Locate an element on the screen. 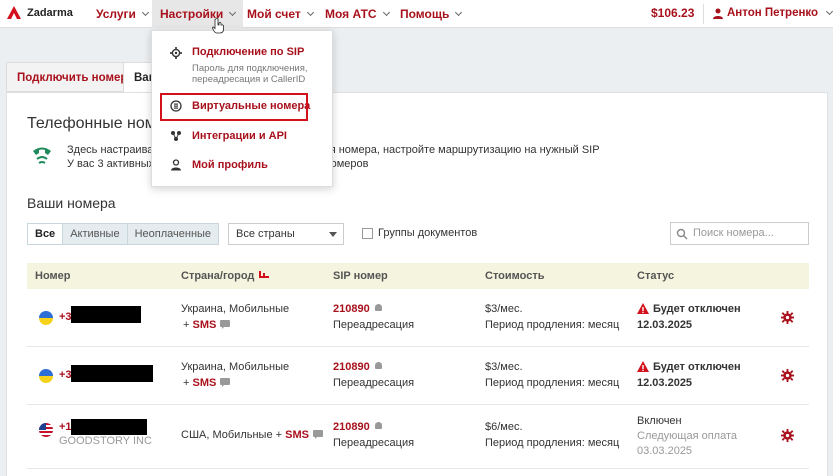 The width and height of the screenshot is (833, 476). nav-my-account: Мой счет is located at coordinates (280, 14).